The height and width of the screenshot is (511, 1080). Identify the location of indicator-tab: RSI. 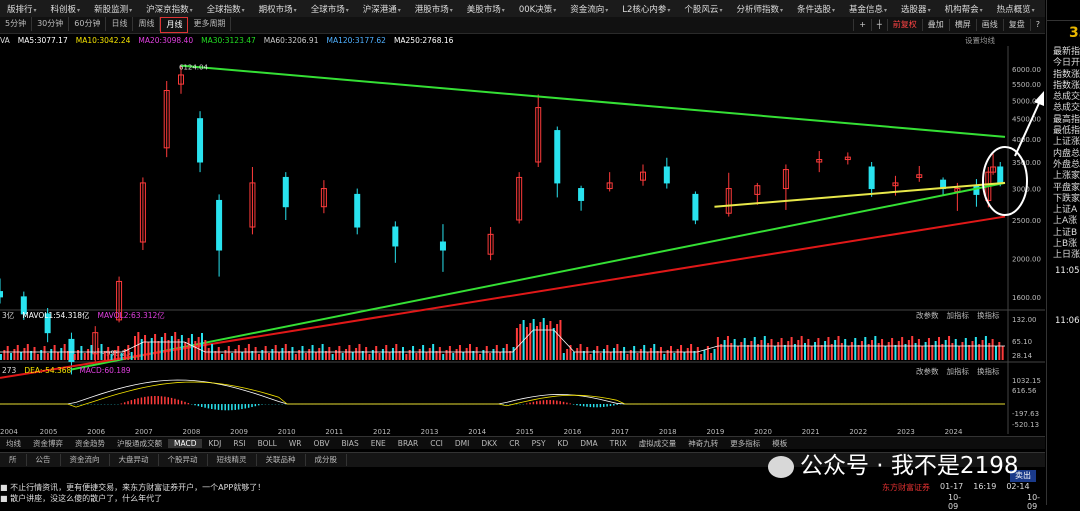
(239, 443).